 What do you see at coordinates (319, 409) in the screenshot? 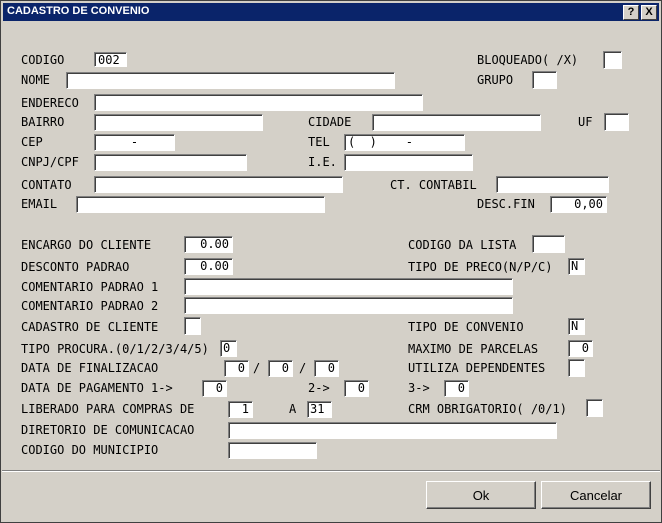
I see `liberado-to-field: 31` at bounding box center [319, 409].